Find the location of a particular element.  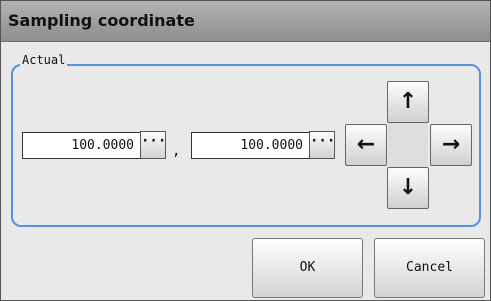

actual-group-label: Actual is located at coordinates (44, 60).